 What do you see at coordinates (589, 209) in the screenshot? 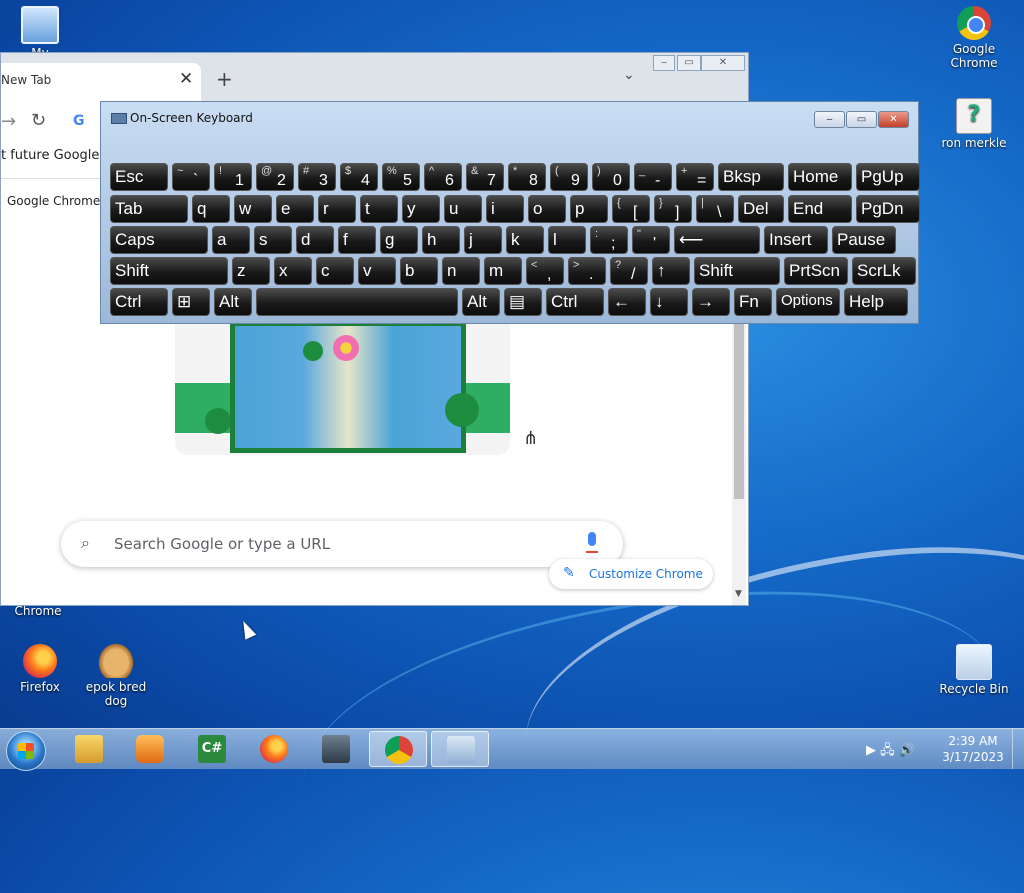
I see `key-r1c10: p` at bounding box center [589, 209].